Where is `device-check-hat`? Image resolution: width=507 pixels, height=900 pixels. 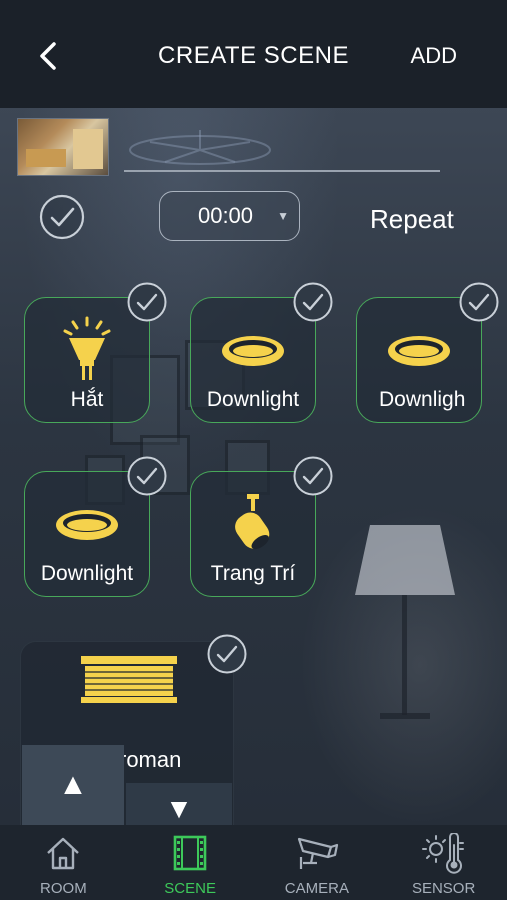 device-check-hat is located at coordinates (147, 302).